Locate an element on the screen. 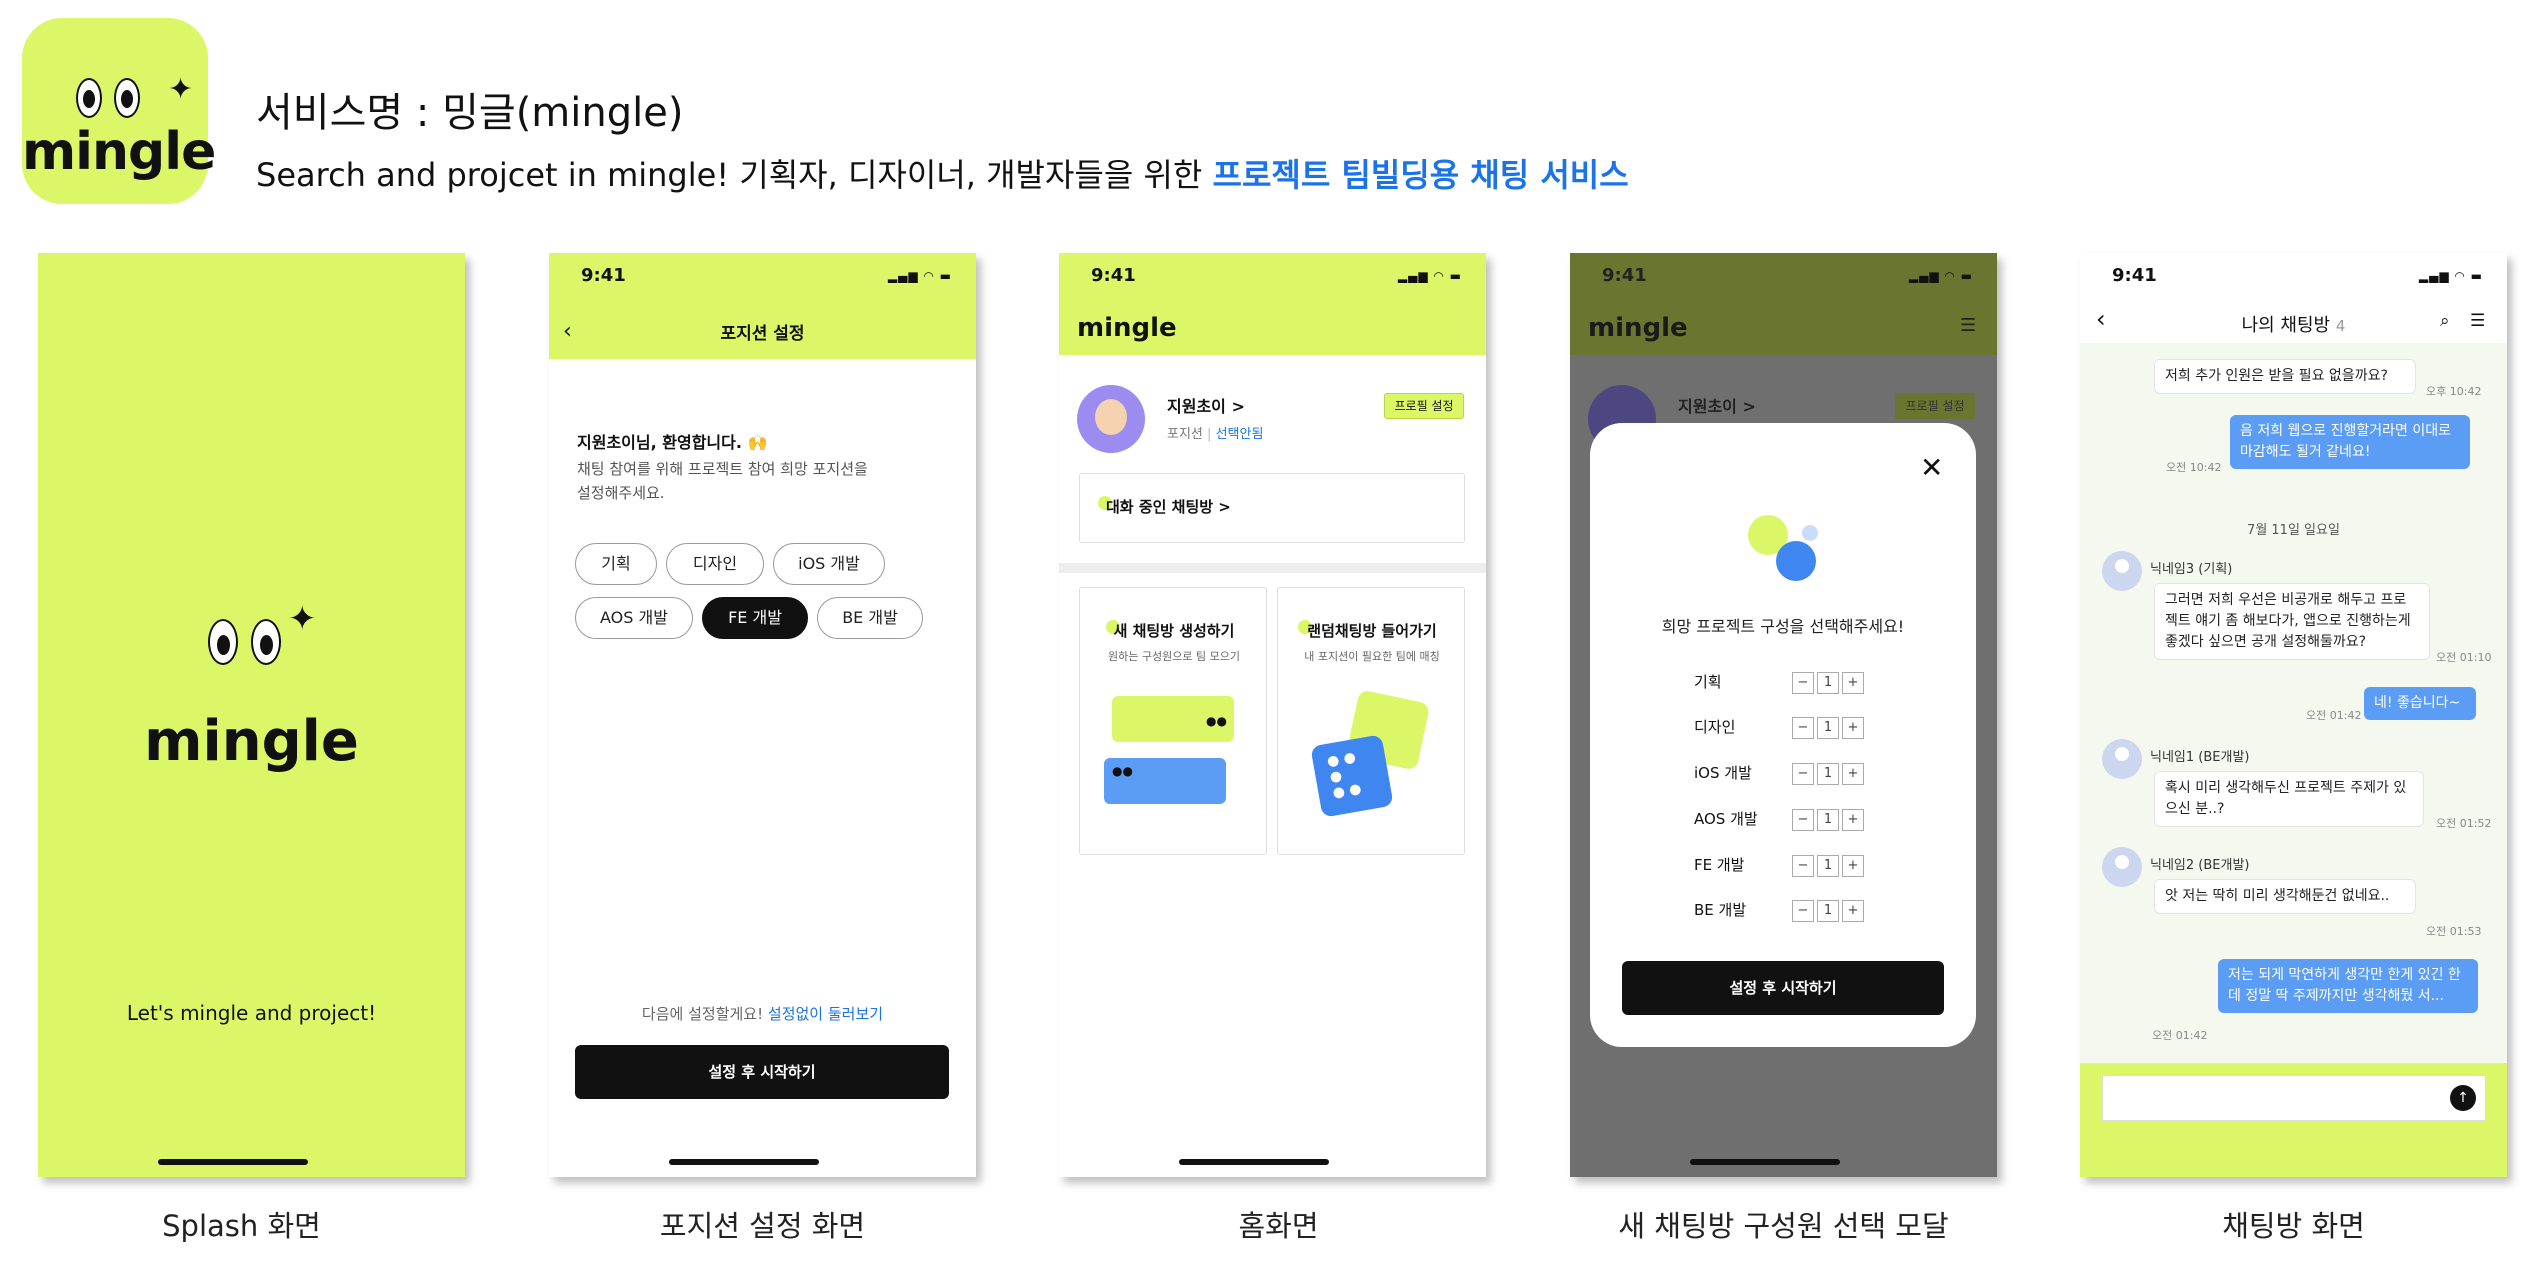  message-time: 오전 01:42 is located at coordinates (2180, 1035).